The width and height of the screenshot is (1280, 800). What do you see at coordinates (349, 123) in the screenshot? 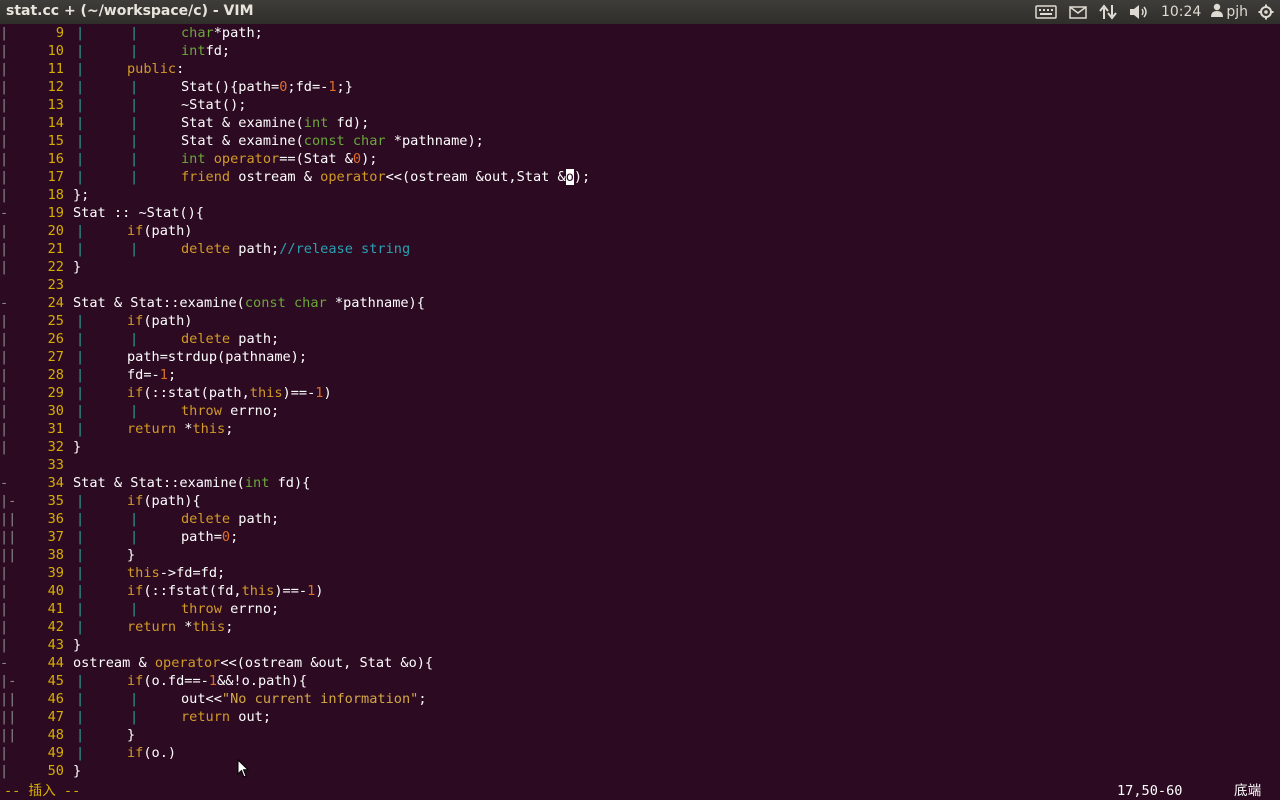
I see `code-token: fd);` at bounding box center [349, 123].